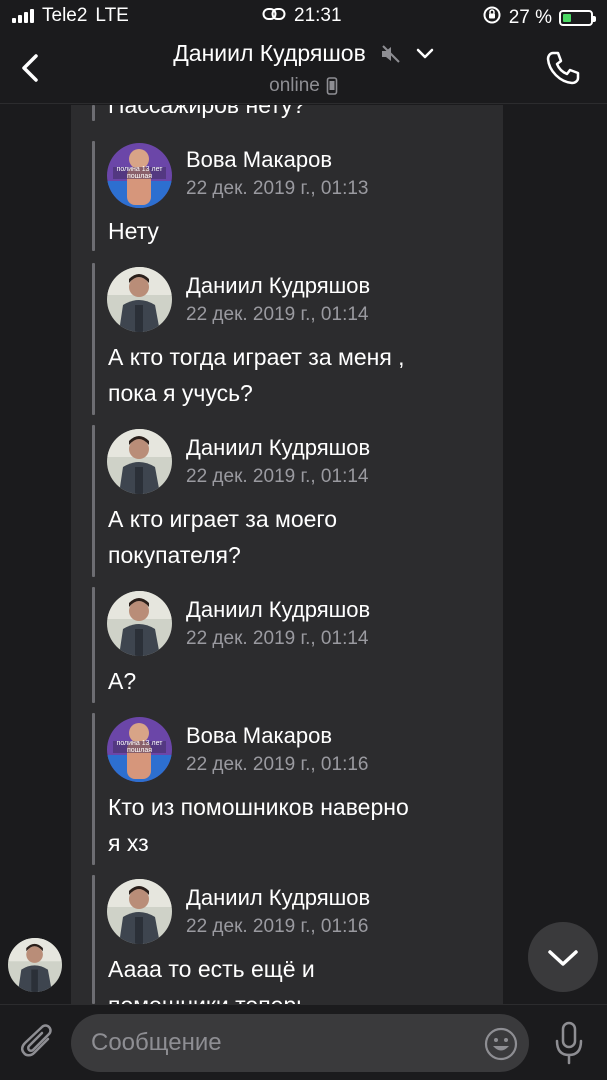 The width and height of the screenshot is (607, 1080). Describe the element at coordinates (294, 85) in the screenshot. I see `presence-status: online` at that location.